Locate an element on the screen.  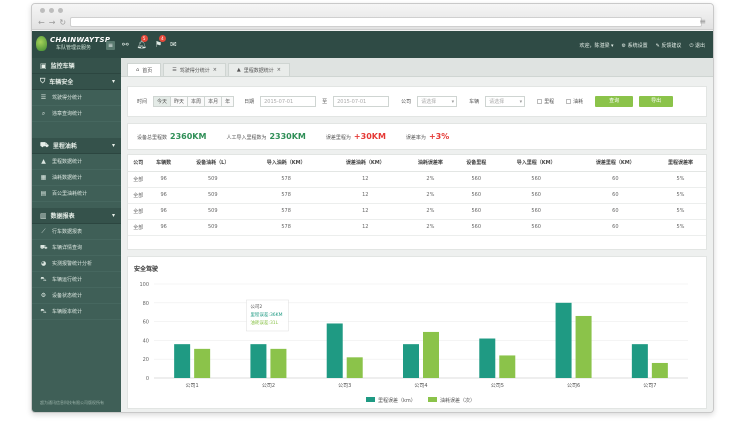
legend-label: 里程误差（km） is located at coordinates (397, 400).